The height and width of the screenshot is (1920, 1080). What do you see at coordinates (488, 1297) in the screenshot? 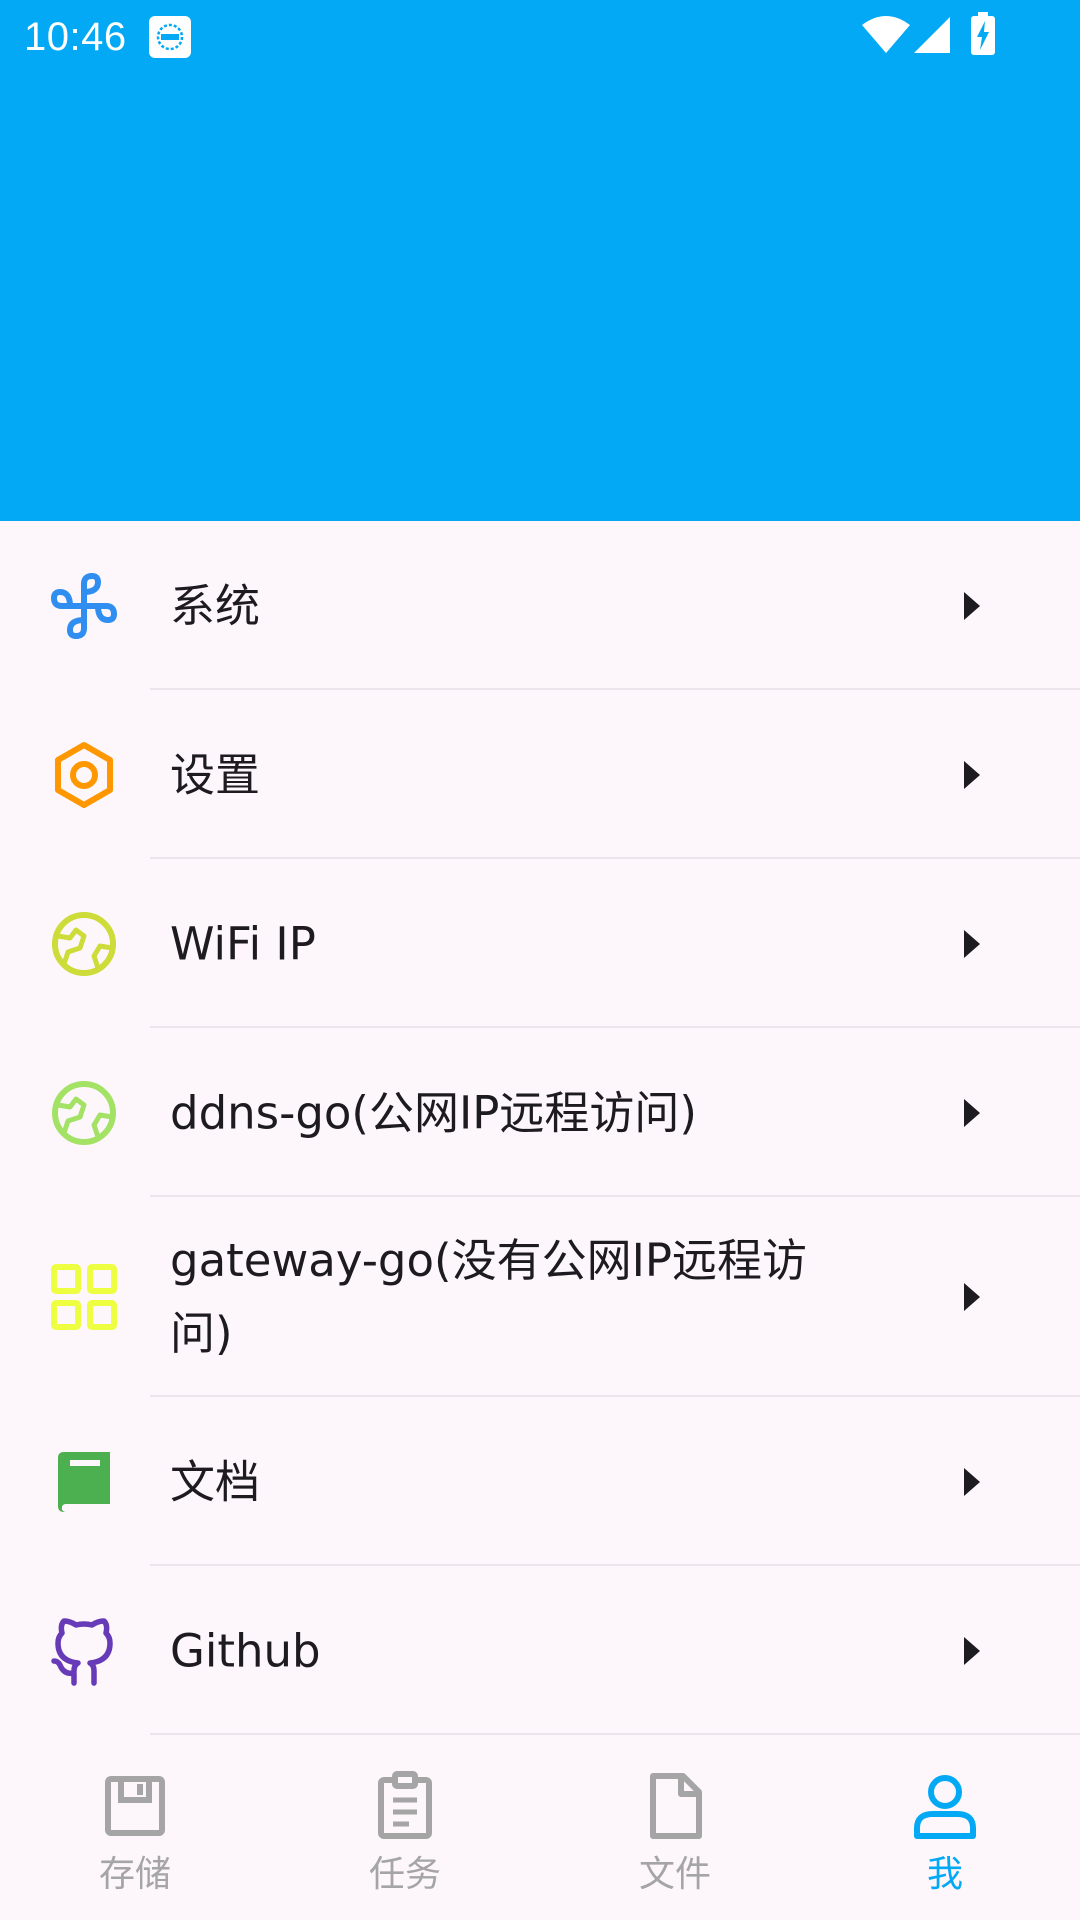
I see `menu-item-label: gateway-go(没有公网IP远程访问)` at bounding box center [488, 1297].